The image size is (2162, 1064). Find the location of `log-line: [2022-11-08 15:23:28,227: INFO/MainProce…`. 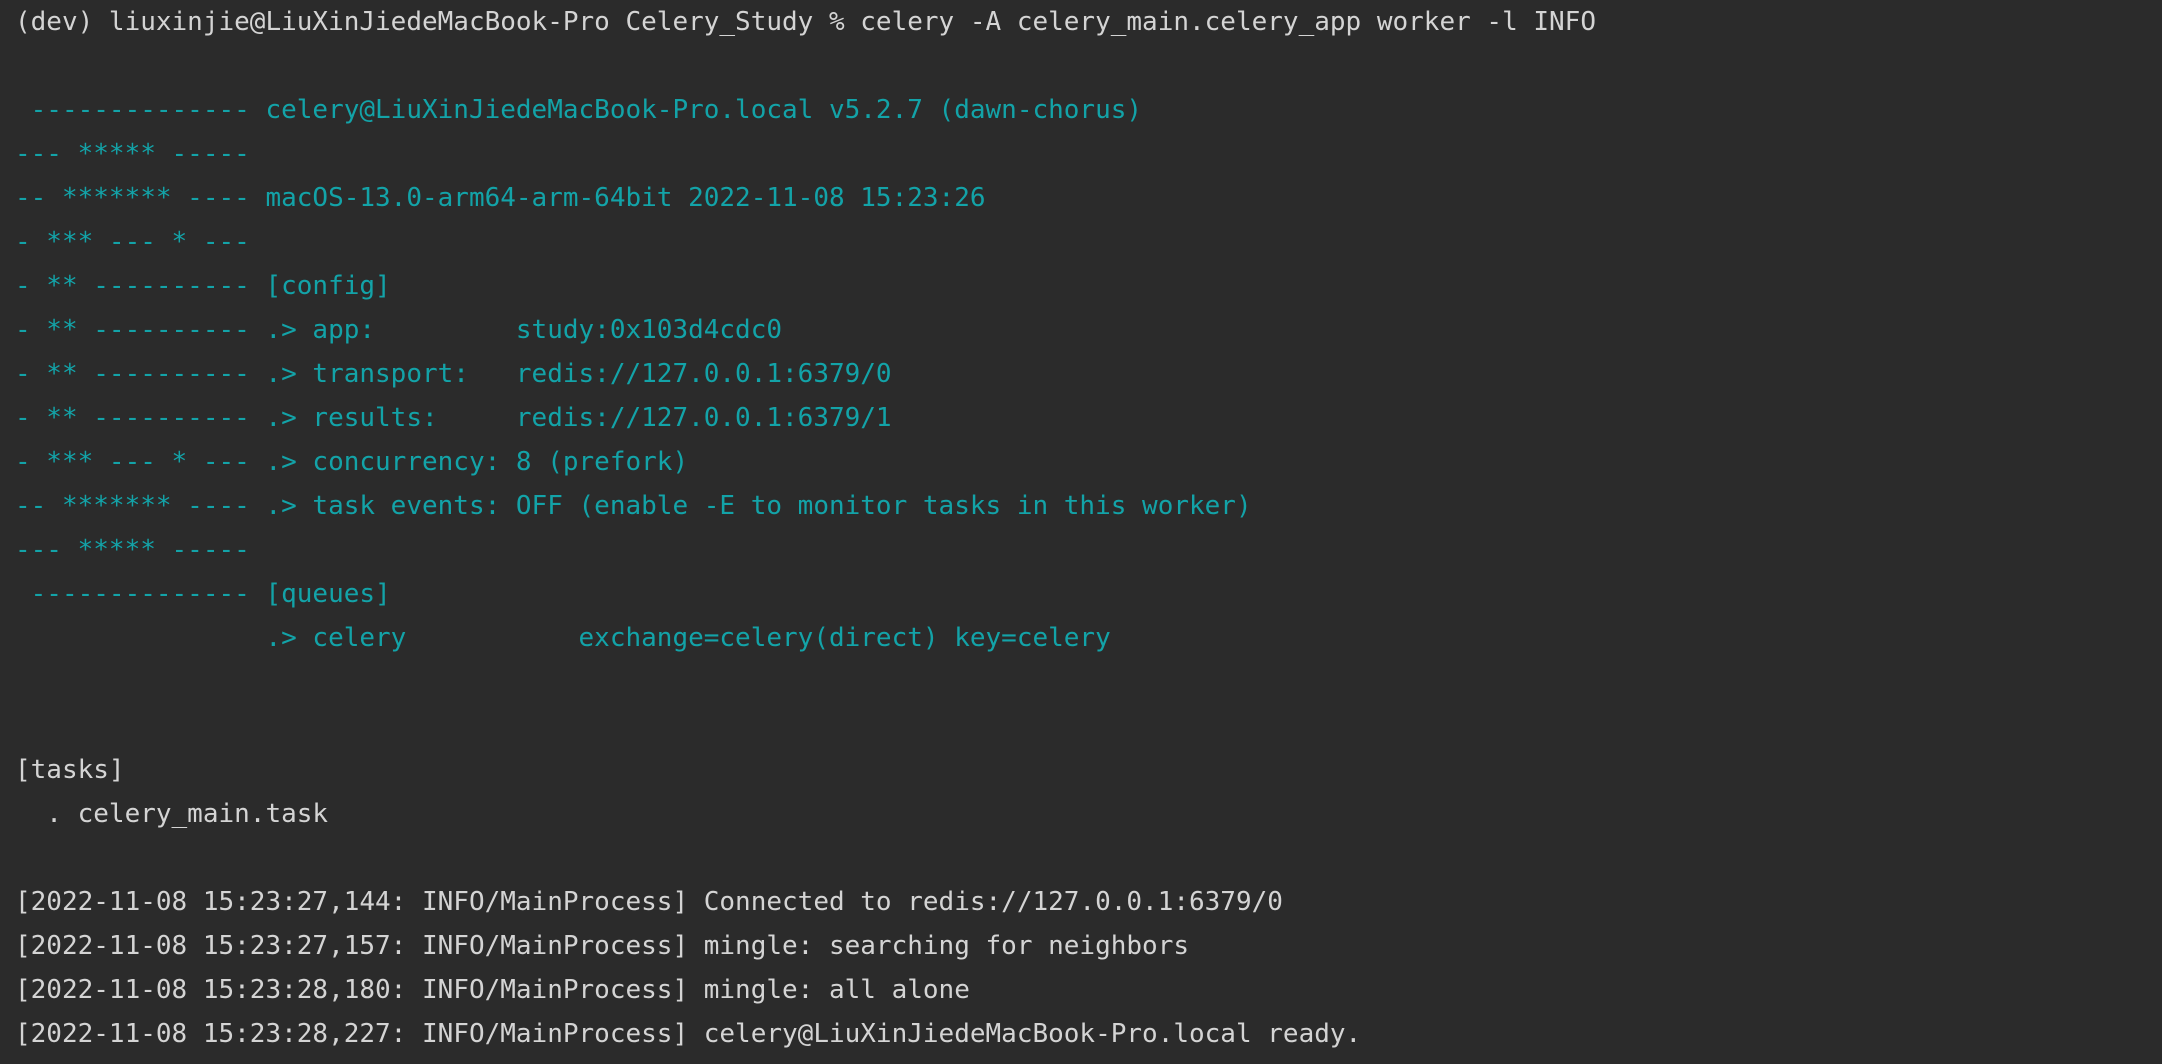

log-line: [2022-11-08 15:23:28,227: INFO/MainProce… is located at coordinates (688, 1034).